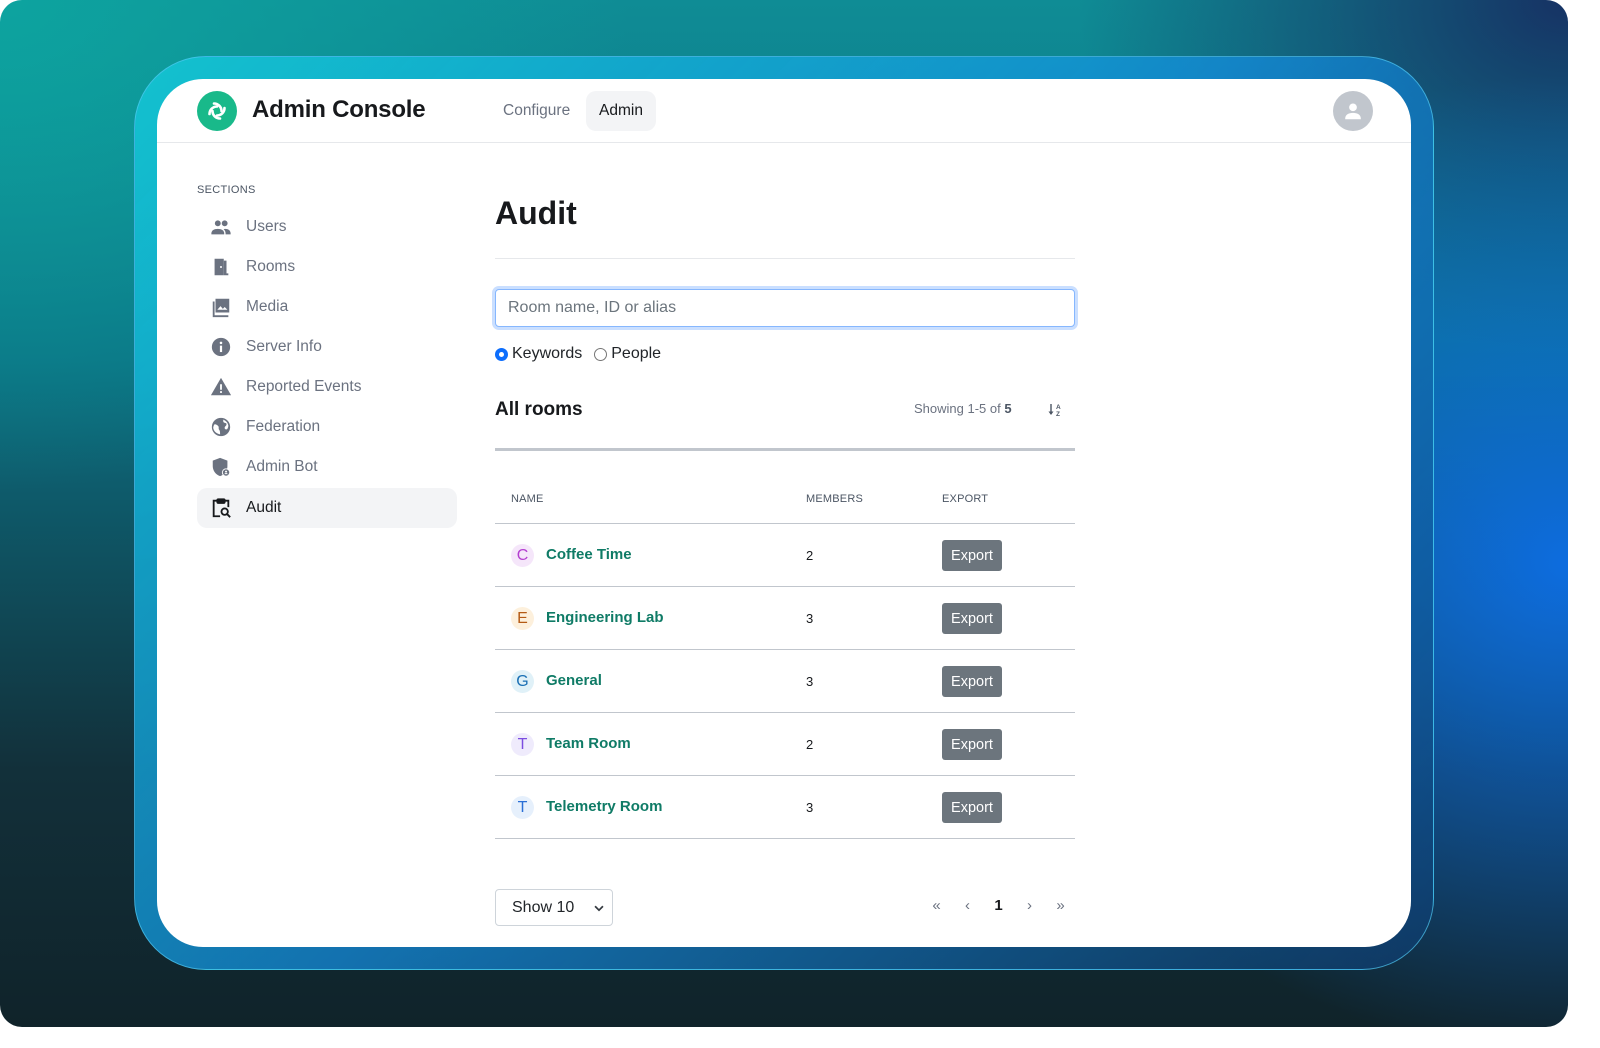  What do you see at coordinates (327, 227) in the screenshot?
I see `sidebar-item-users: Users` at bounding box center [327, 227].